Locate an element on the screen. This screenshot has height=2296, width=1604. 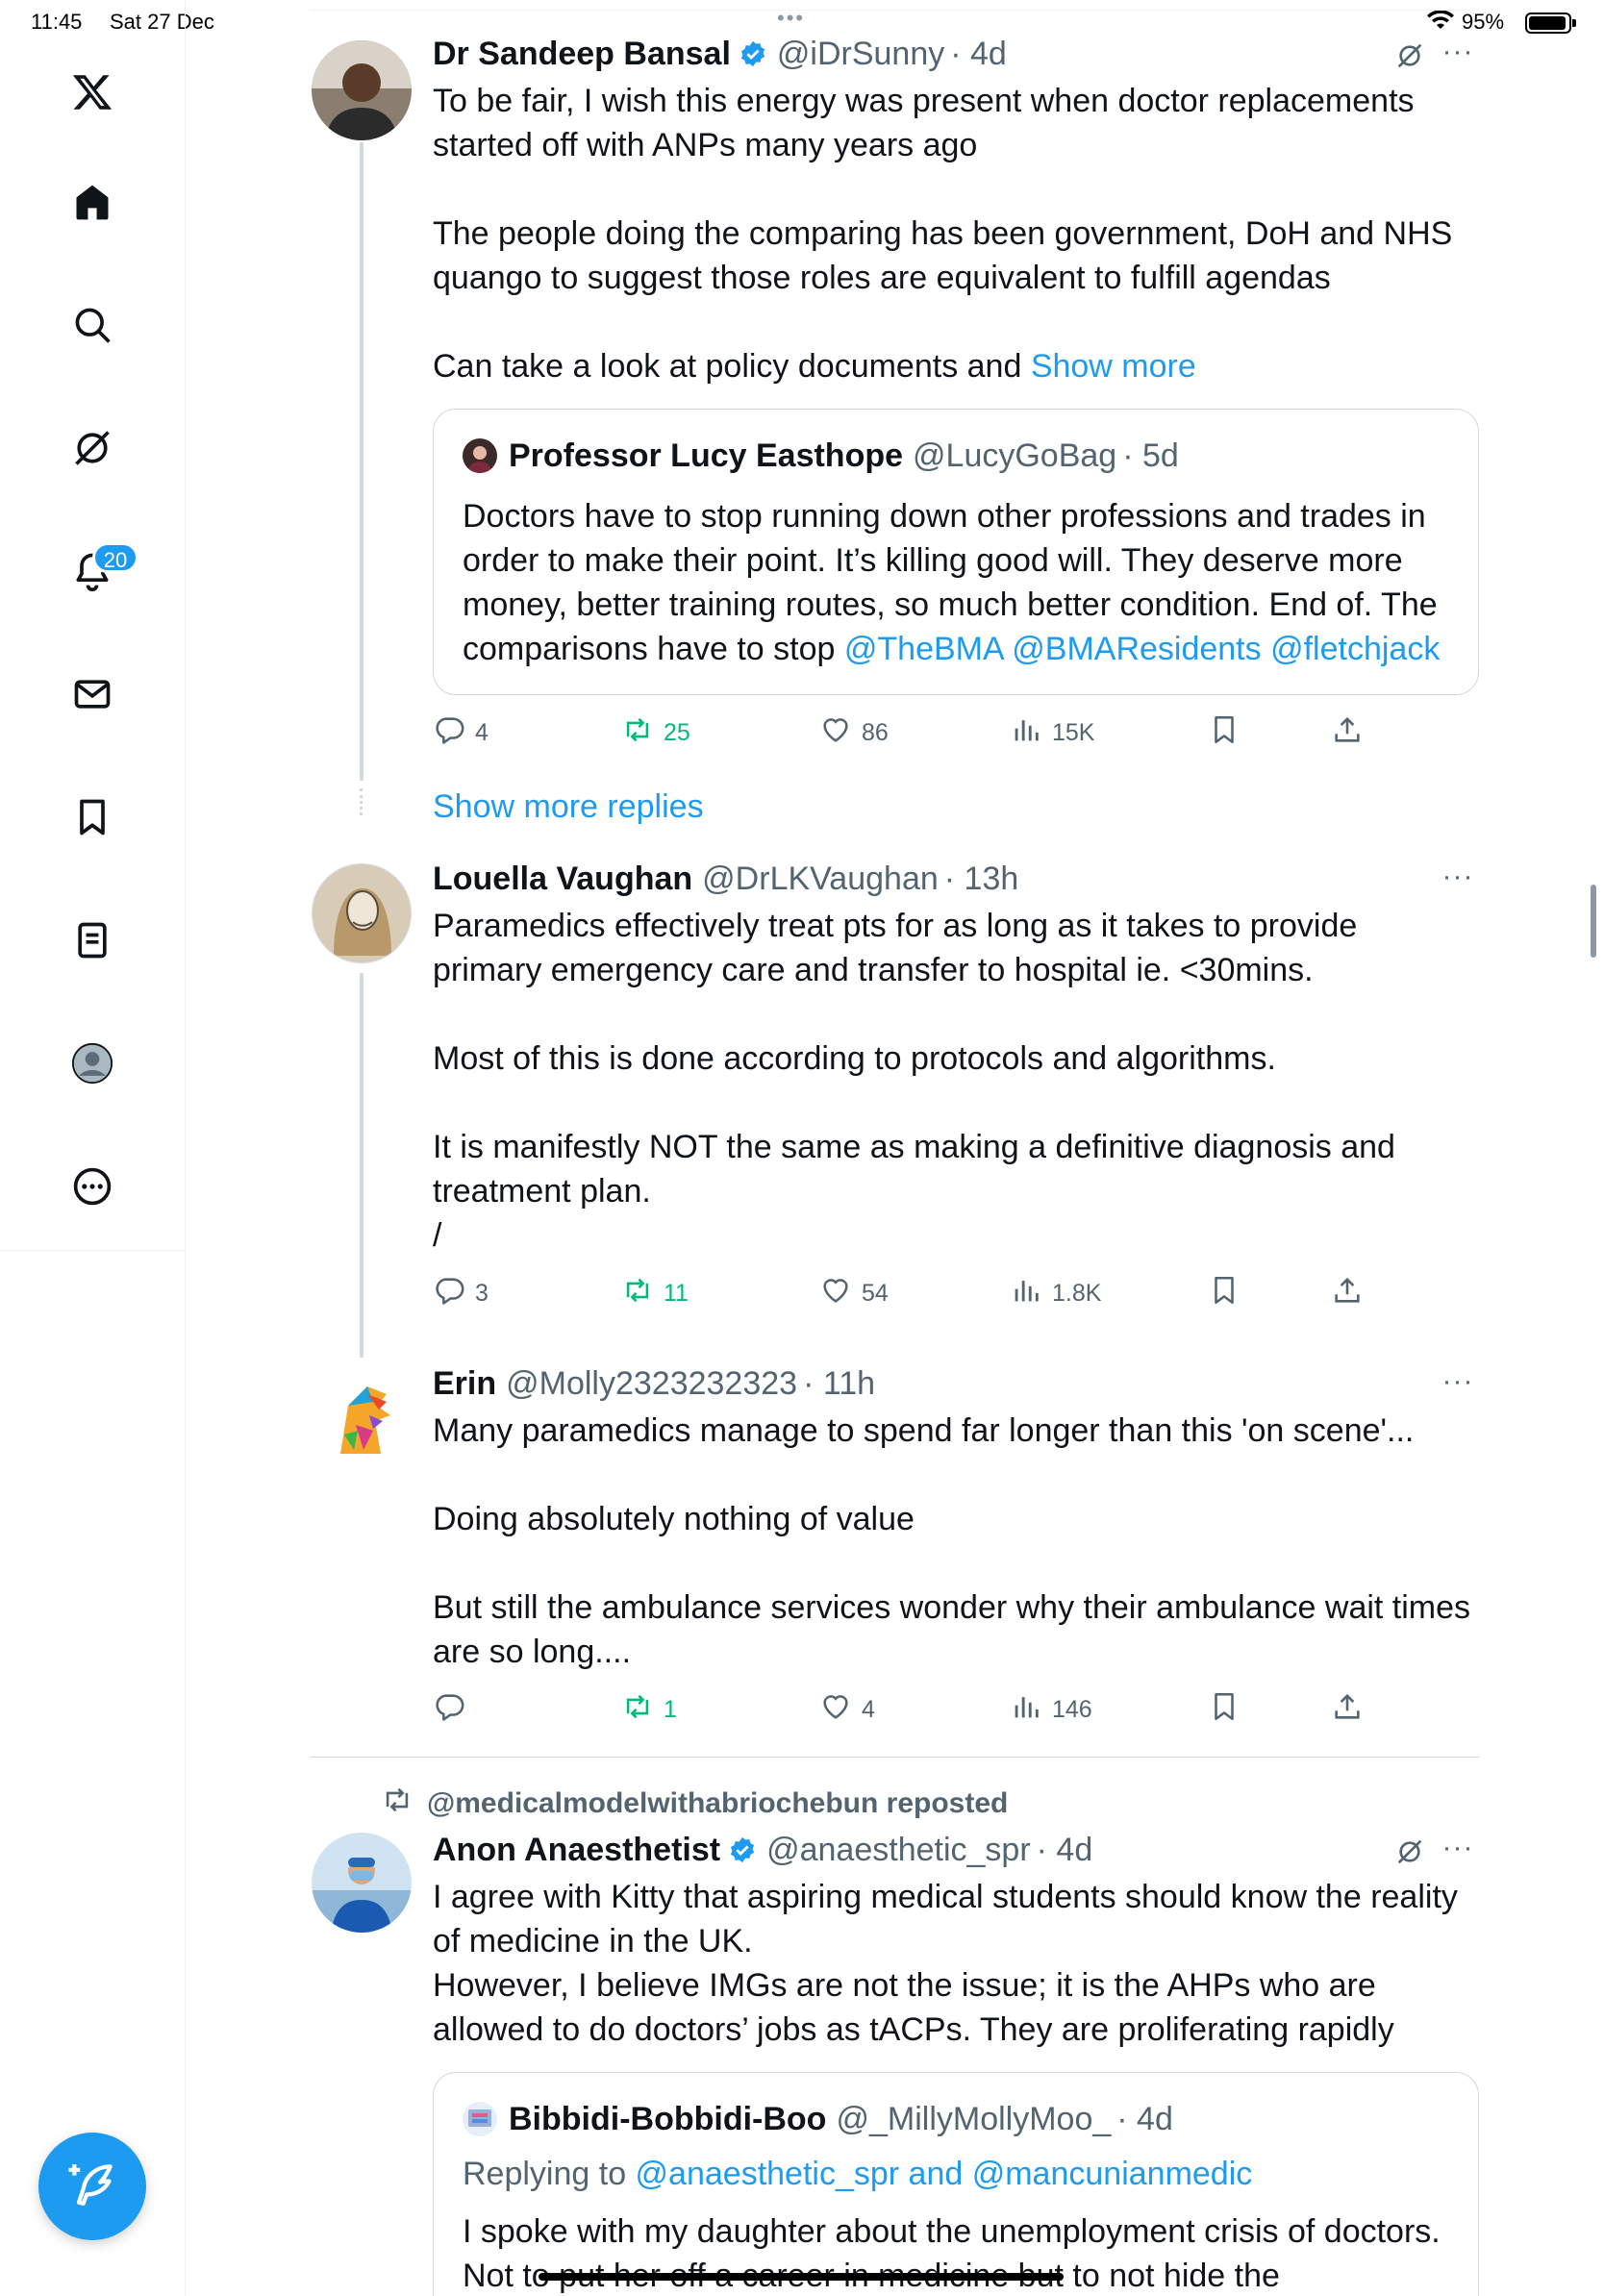
author-name: Anon Anaesthetist is located at coordinates (576, 1850).